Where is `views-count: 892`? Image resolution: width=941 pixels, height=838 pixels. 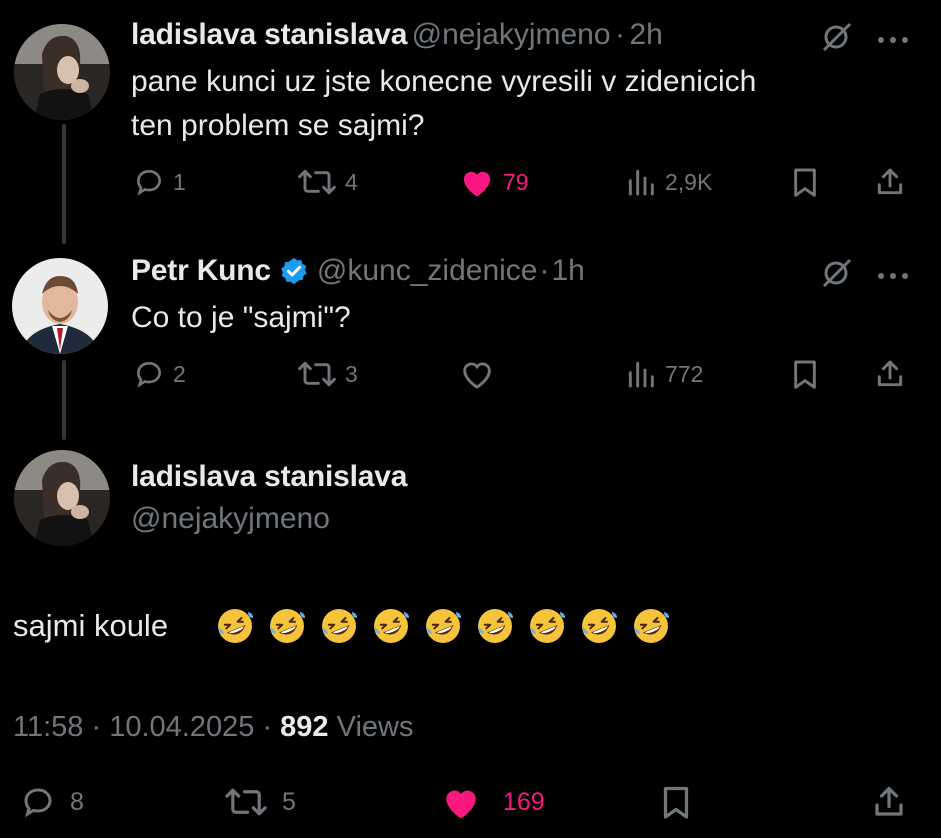
views-count: 892 is located at coordinates (304, 727).